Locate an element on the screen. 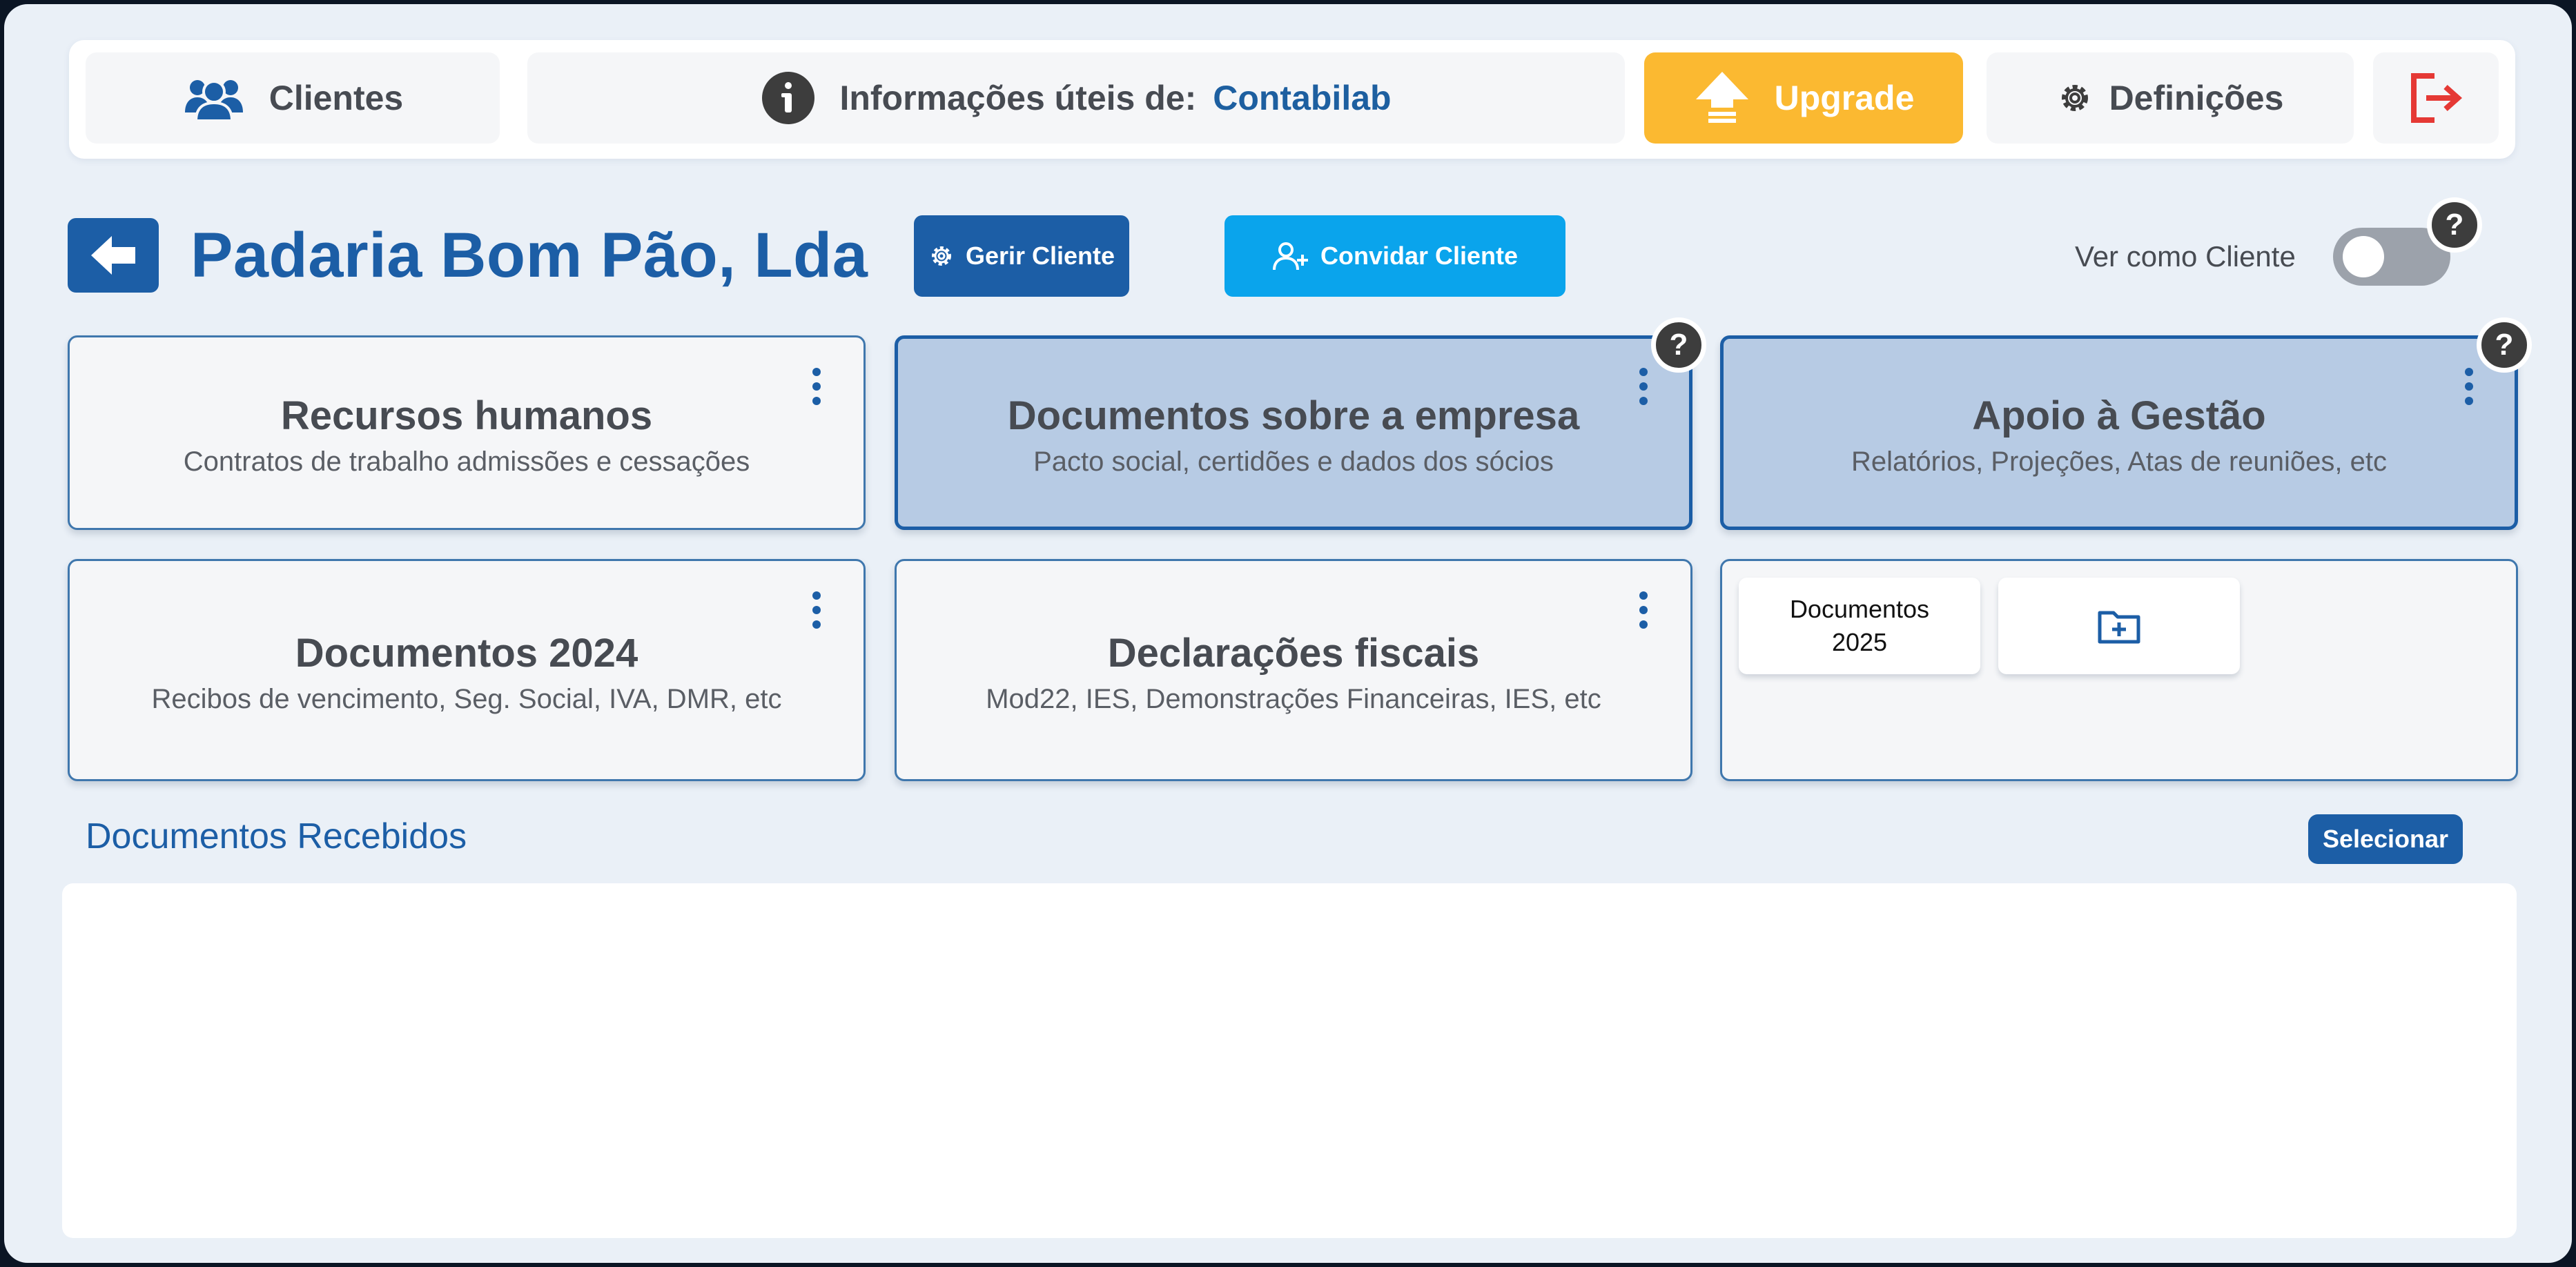 This screenshot has height=1267, width=2576. add-subfolder-button is located at coordinates (2119, 626).